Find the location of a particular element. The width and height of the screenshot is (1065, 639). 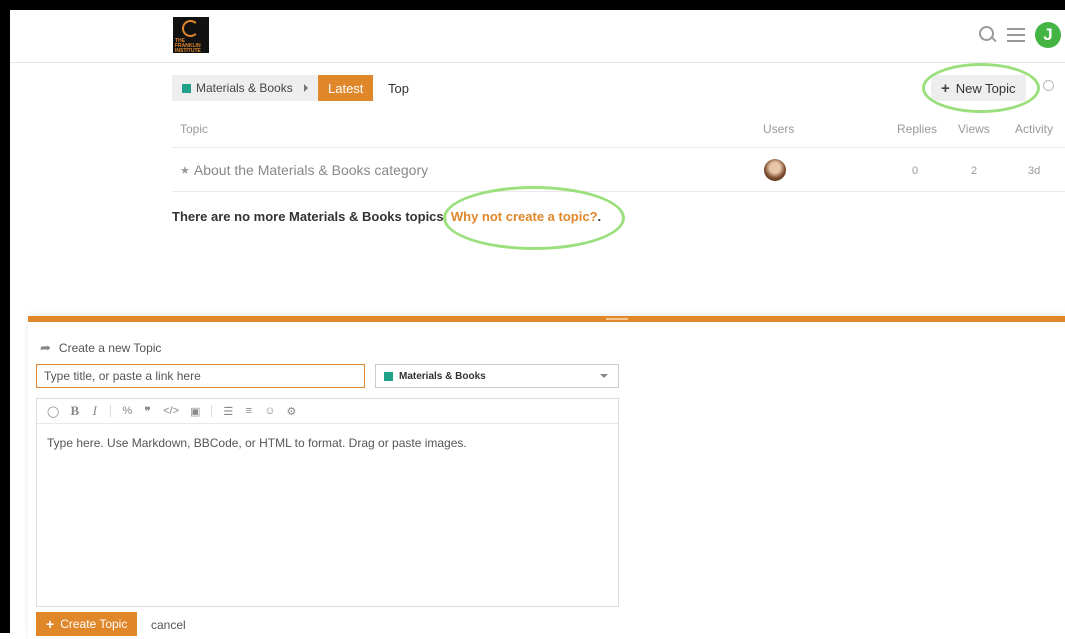

chevron-down-icon is located at coordinates (604, 376).